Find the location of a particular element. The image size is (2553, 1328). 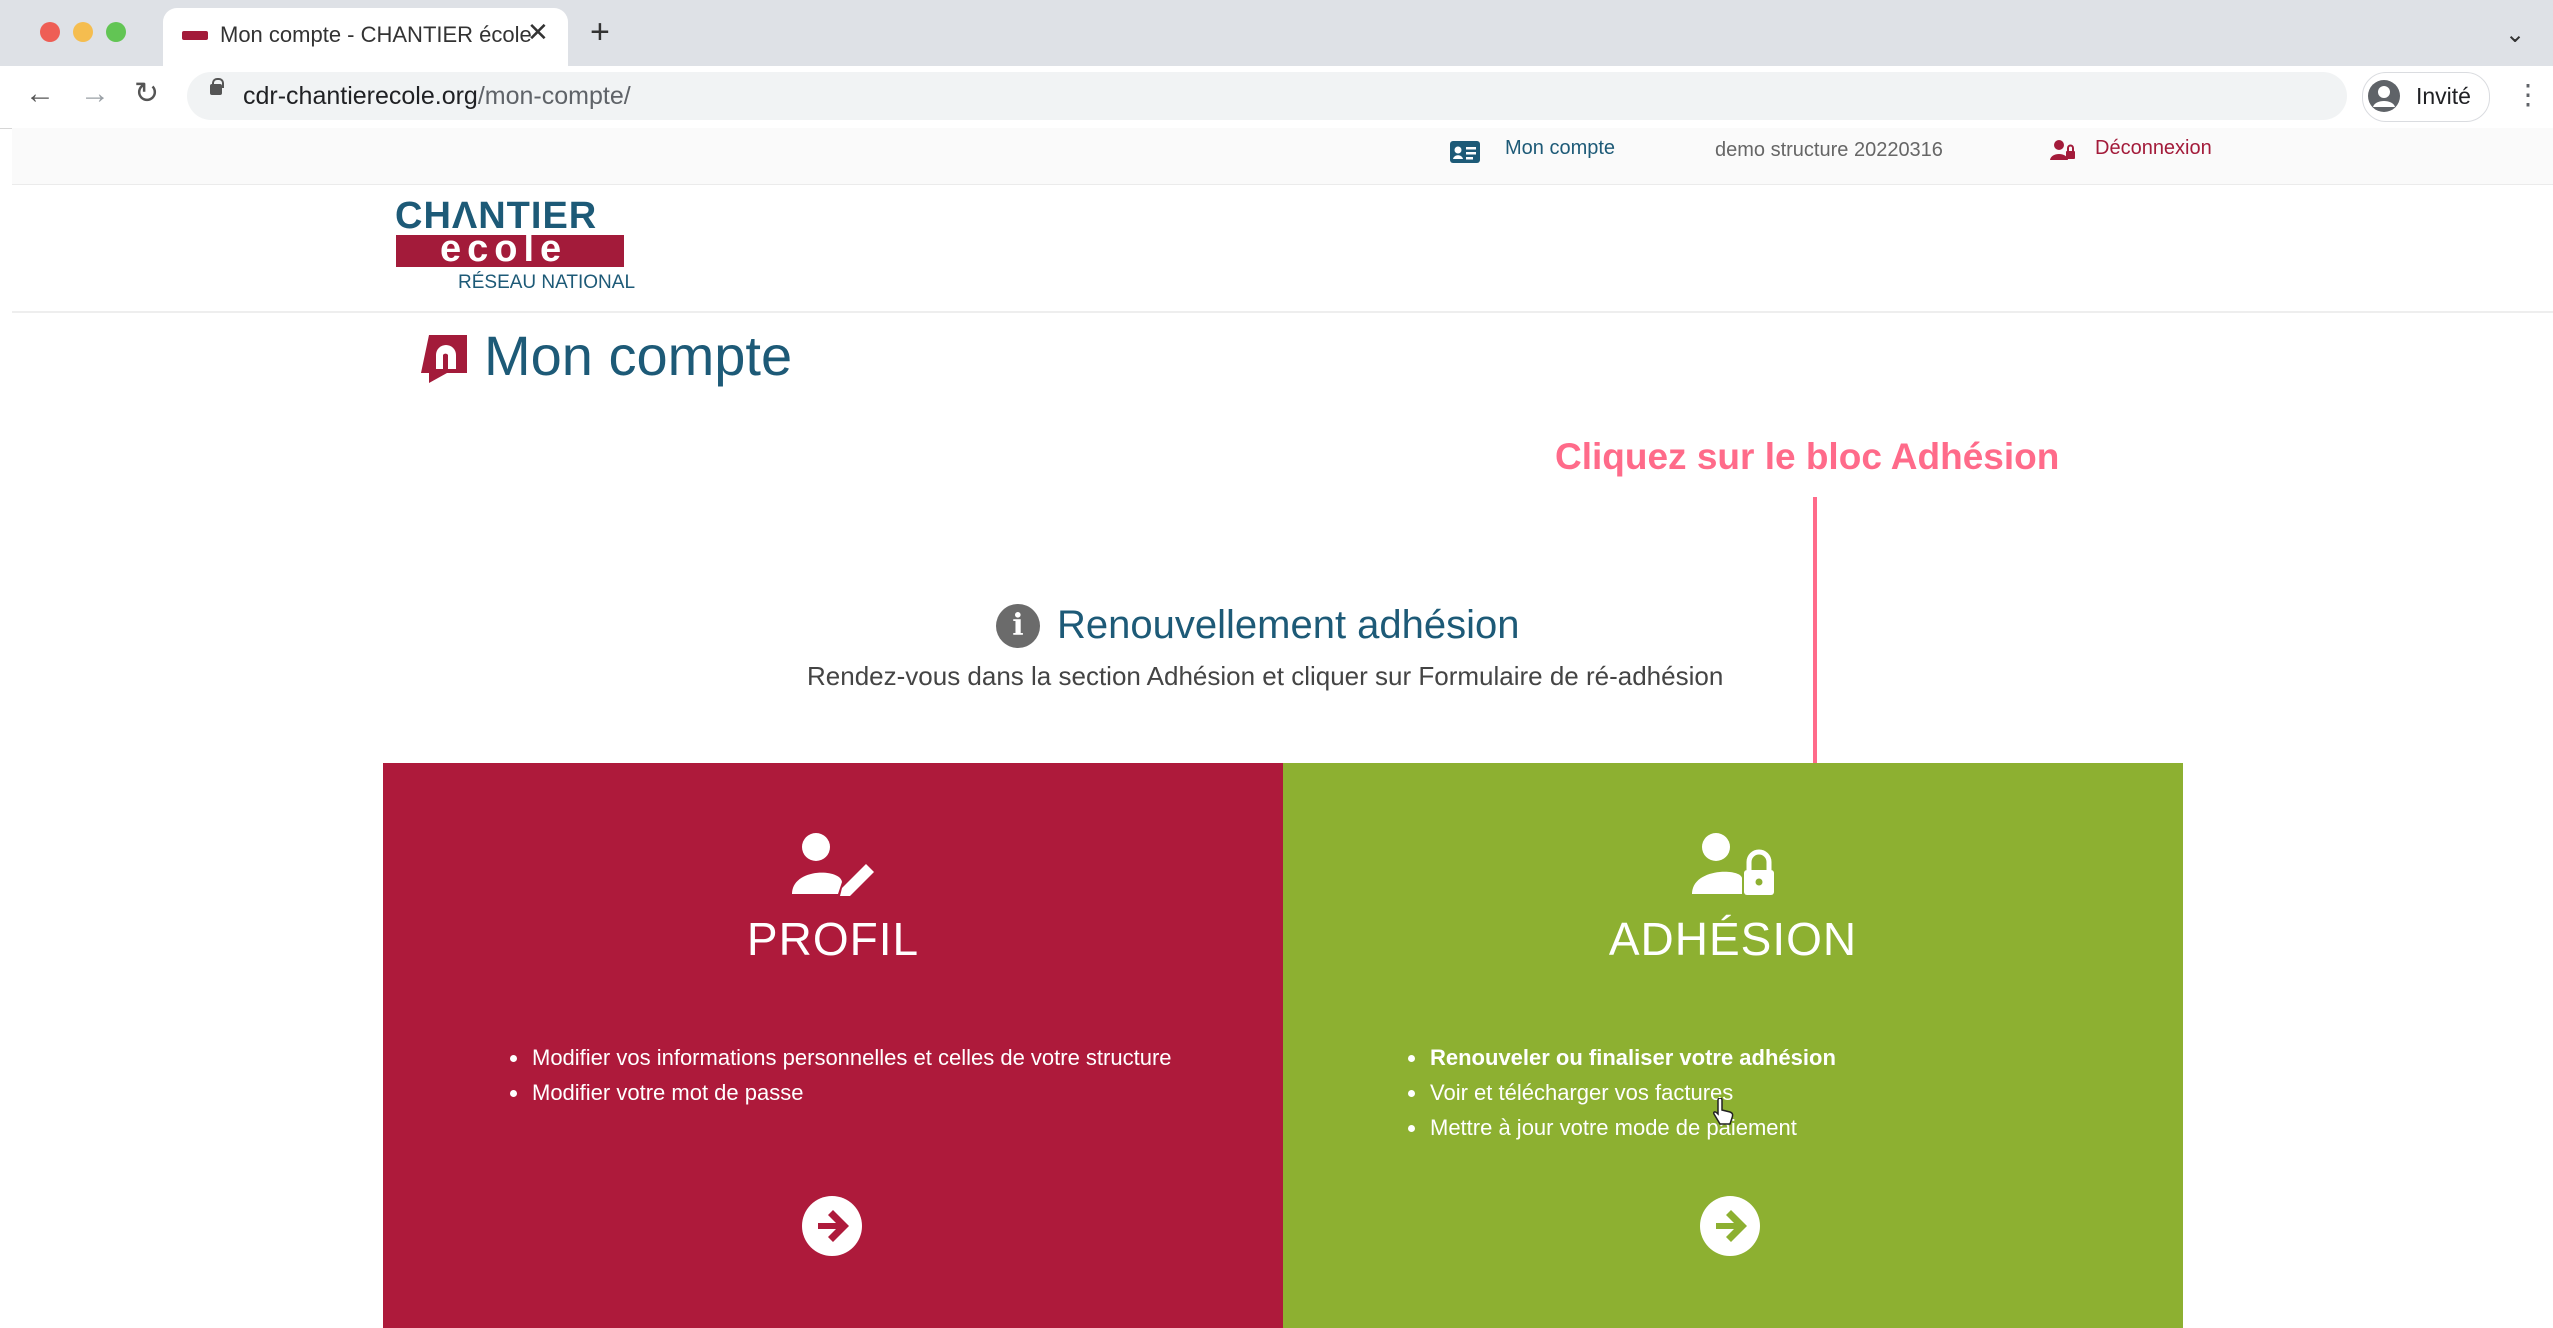

new-tab-button: + is located at coordinates (600, 32).